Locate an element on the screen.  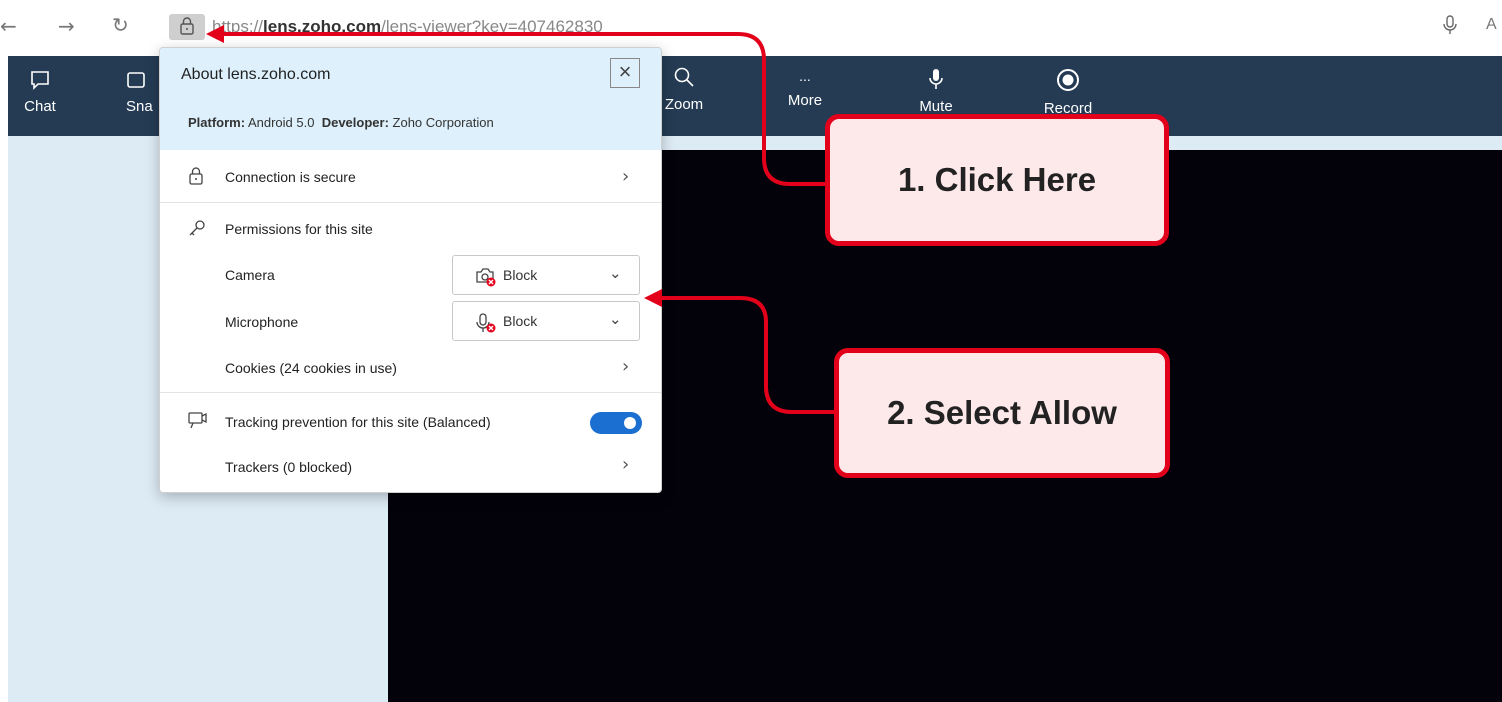
step2-text: 2. Select Allow is located at coordinates (1002, 412).